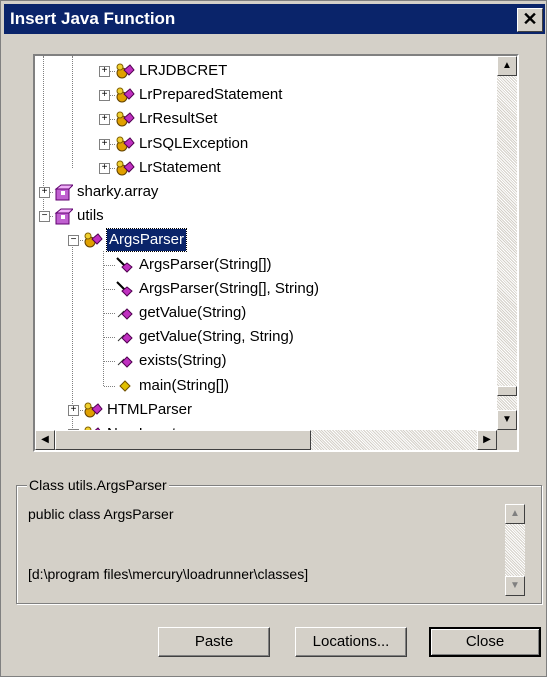 The image size is (549, 679). Describe the element at coordinates (101, 514) in the screenshot. I see `class-declaration: public class ArgsParser` at that location.